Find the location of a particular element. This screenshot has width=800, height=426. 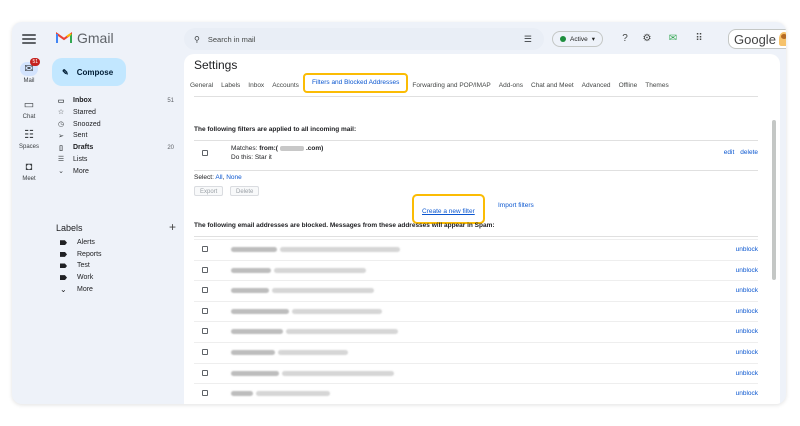

sidebar-item-label: Drafts is located at coordinates (83, 148).